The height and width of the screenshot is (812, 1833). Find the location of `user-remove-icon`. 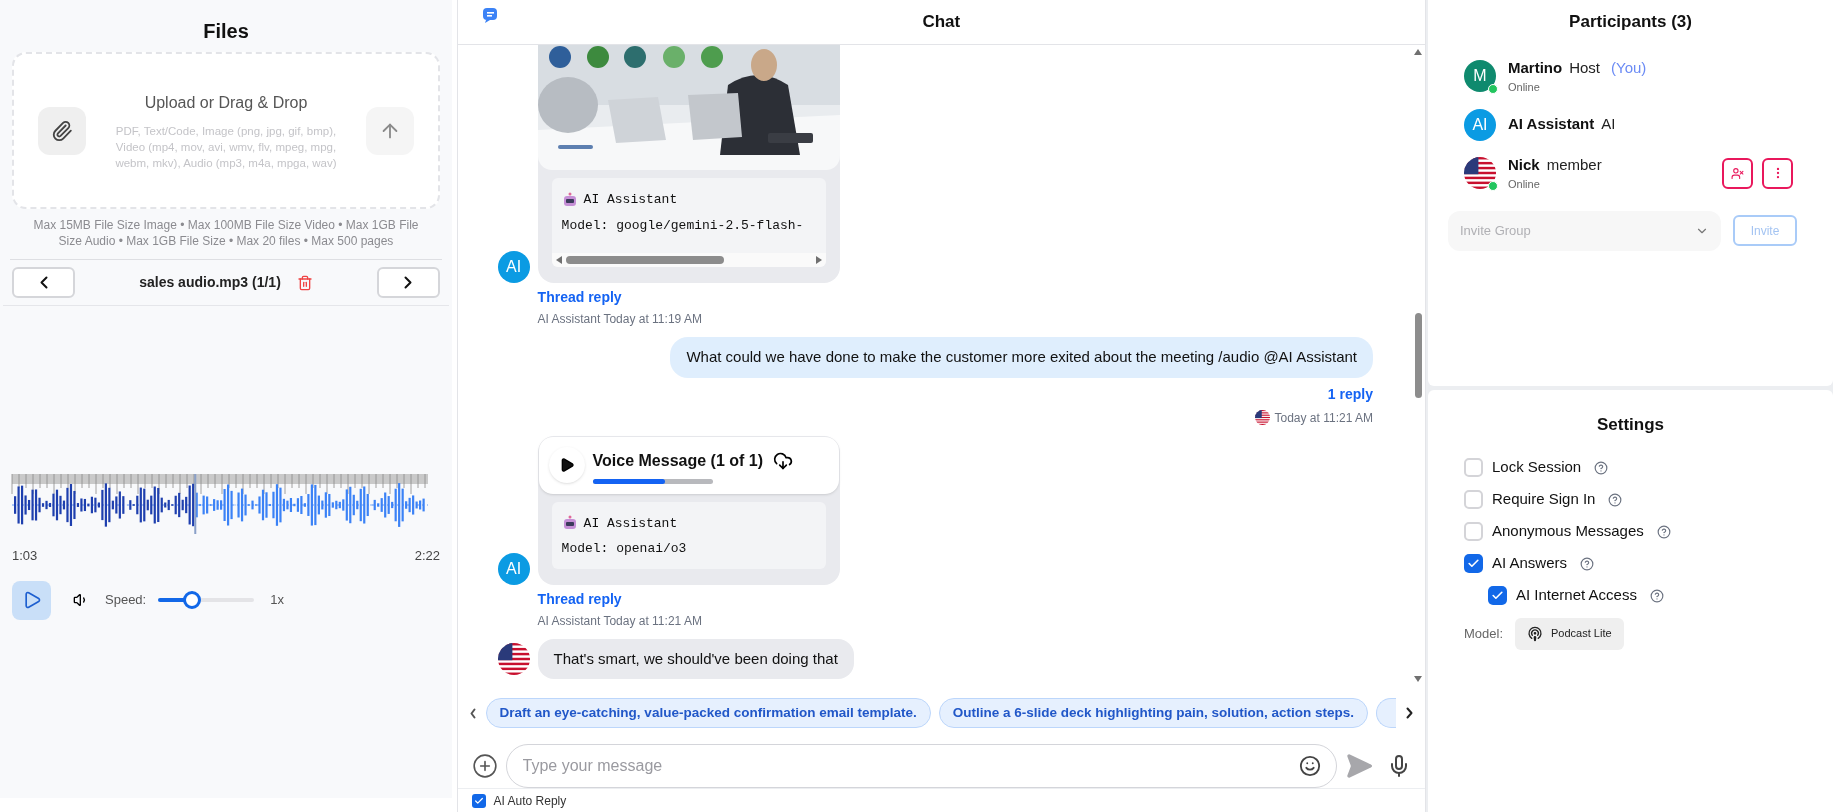

user-remove-icon is located at coordinates (1737, 173).